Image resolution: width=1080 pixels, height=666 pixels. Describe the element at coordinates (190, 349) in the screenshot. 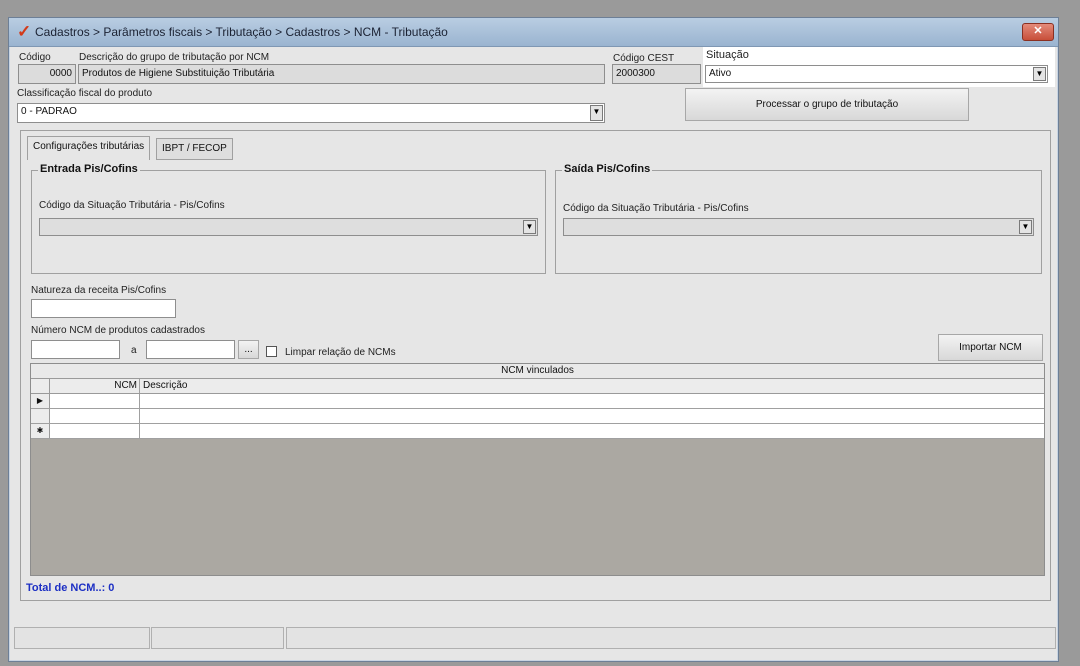

I see `ncm-to-field` at that location.